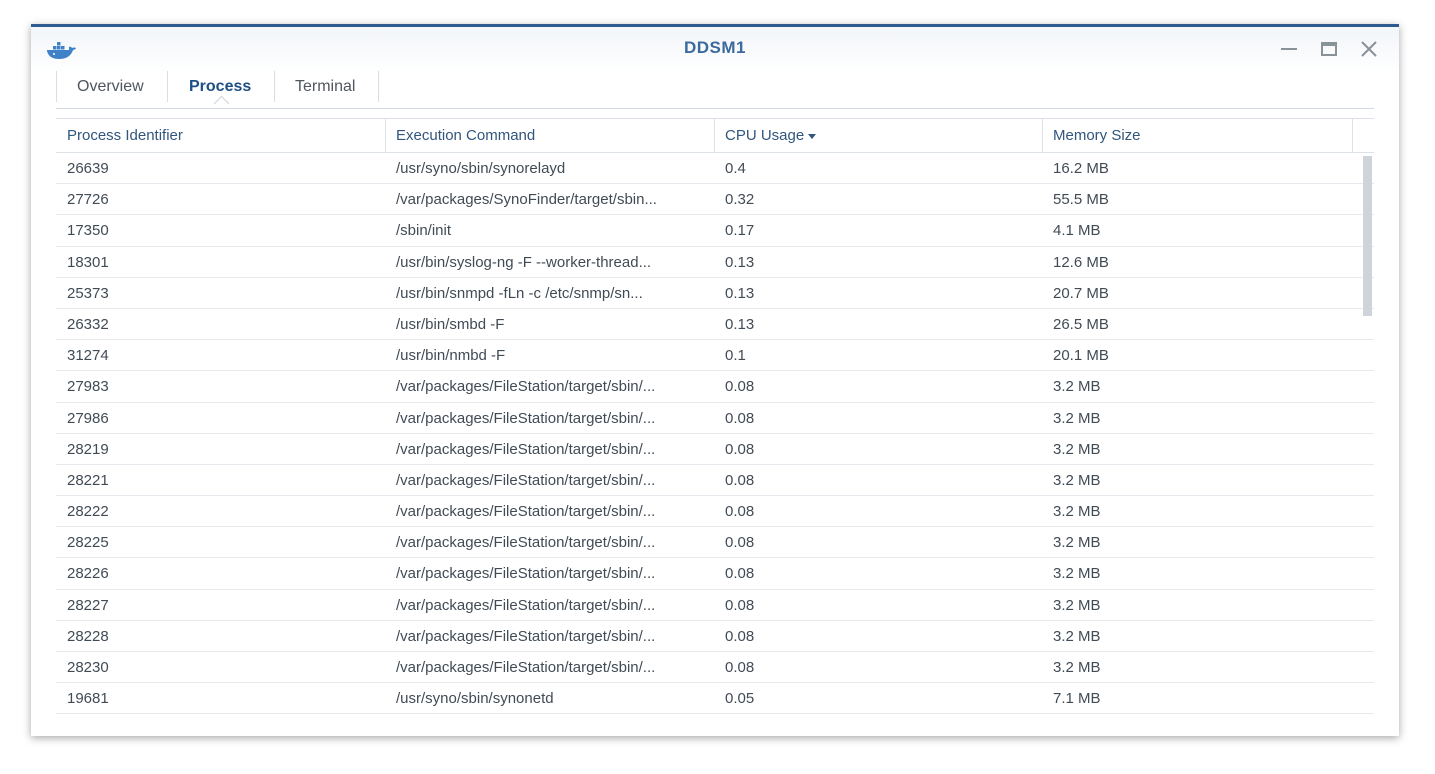 Image resolution: width=1435 pixels, height=774 pixels. What do you see at coordinates (326, 86) in the screenshot?
I see `tab-terminal: Terminal` at bounding box center [326, 86].